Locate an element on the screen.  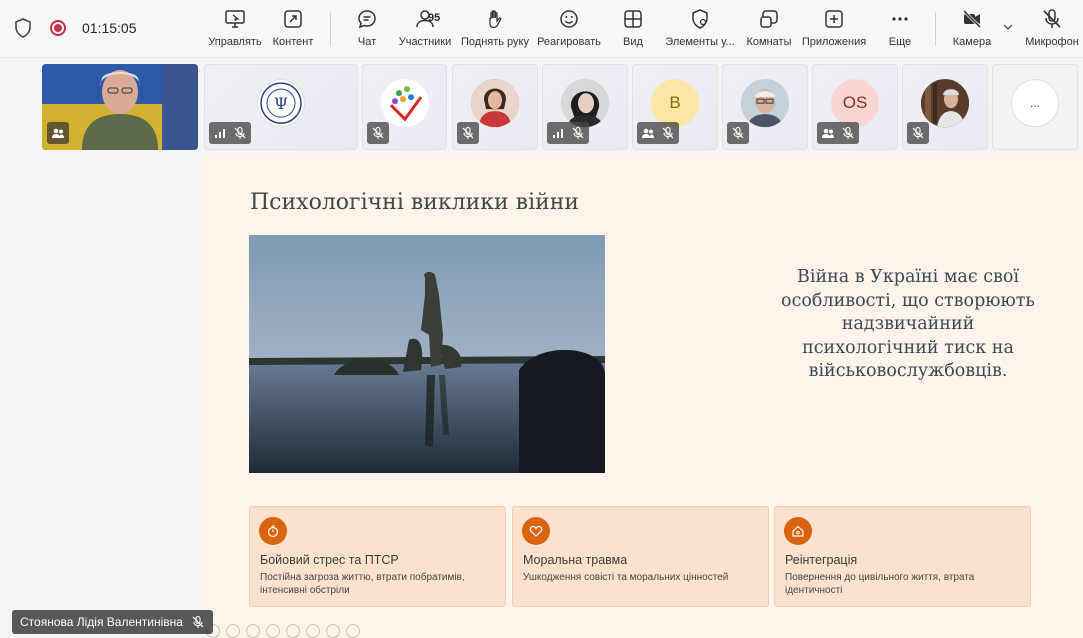
raise-hand-label: Поднять руку is located at coordinates (495, 42).